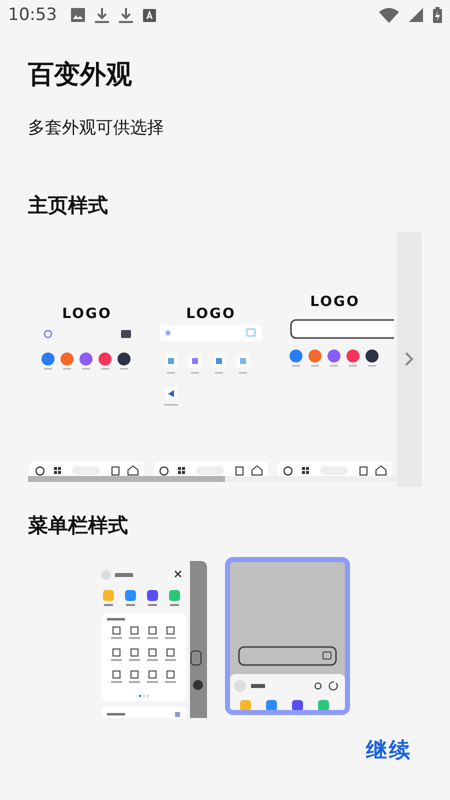  Describe the element at coordinates (32, 15) in the screenshot. I see `status-time: 10:53` at that location.